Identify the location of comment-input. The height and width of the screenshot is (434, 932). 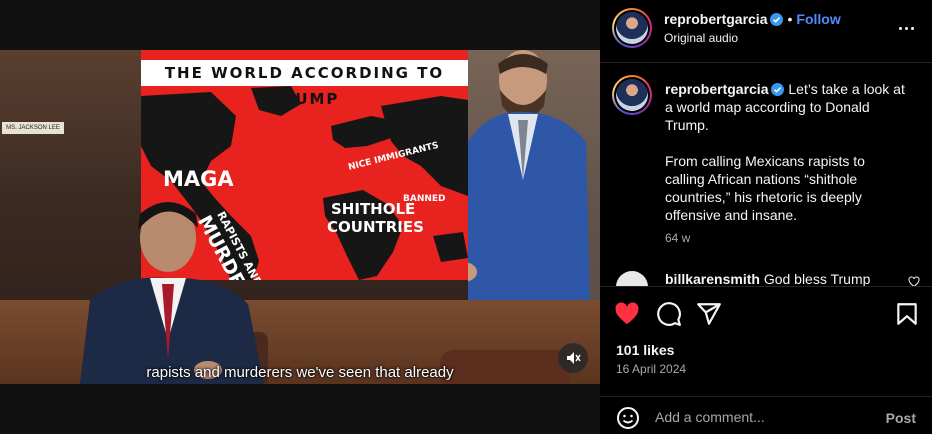
(762, 417).